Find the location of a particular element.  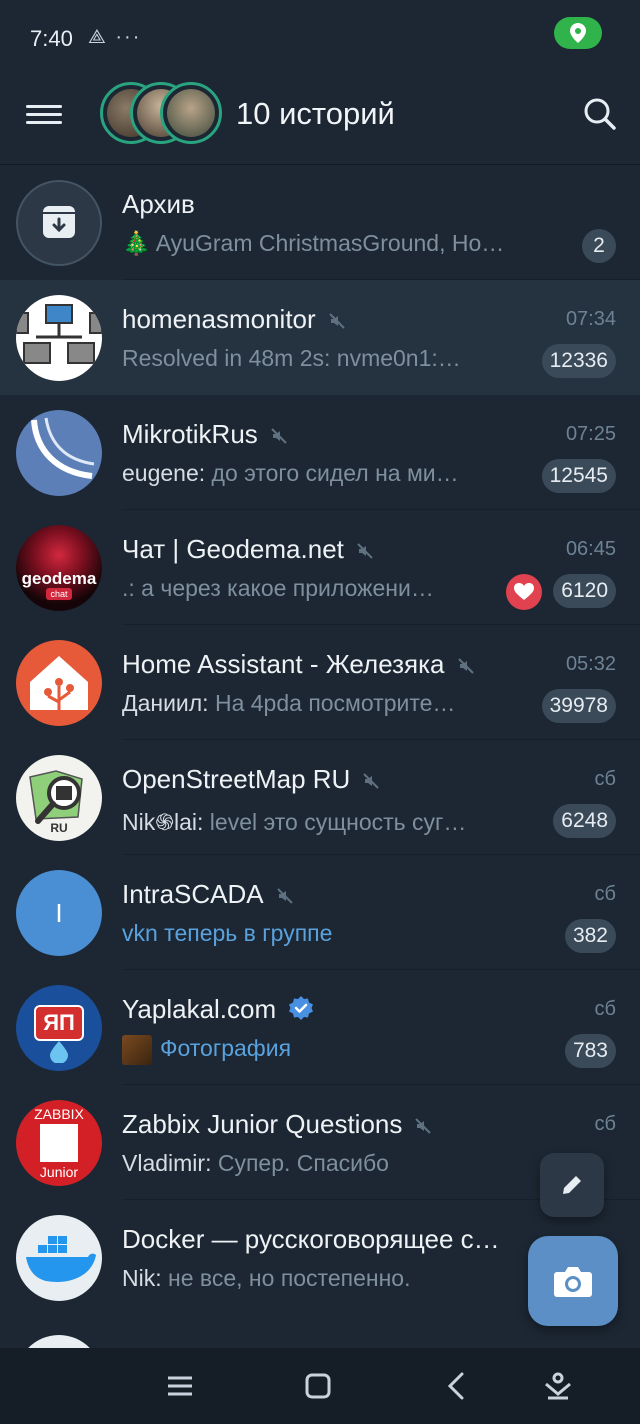

unread-badge: 39978 is located at coordinates (578, 706).